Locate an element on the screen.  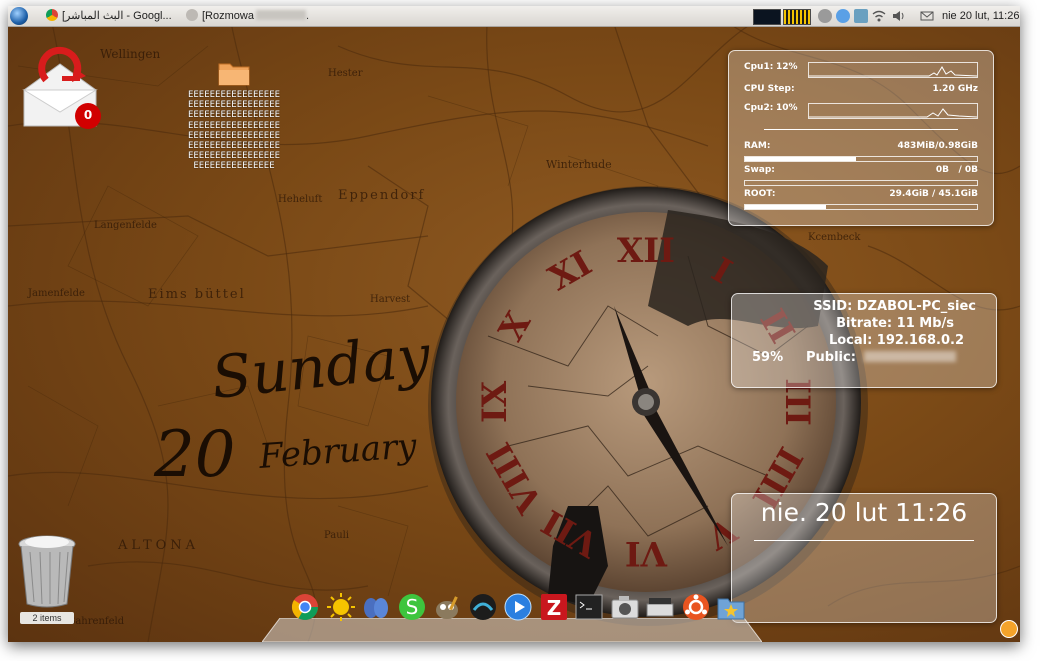
taskbar-item-pidgin: [Rozmowa. is located at coordinates (247, 16).